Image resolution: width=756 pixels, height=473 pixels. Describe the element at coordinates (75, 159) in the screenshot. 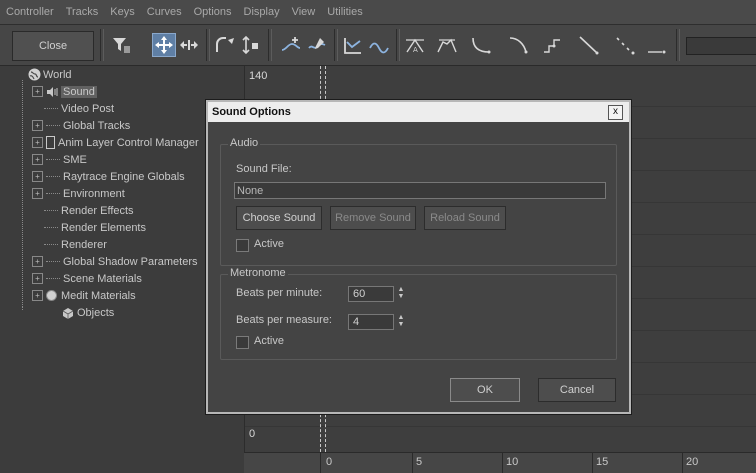

I see `tree-label: SME` at that location.